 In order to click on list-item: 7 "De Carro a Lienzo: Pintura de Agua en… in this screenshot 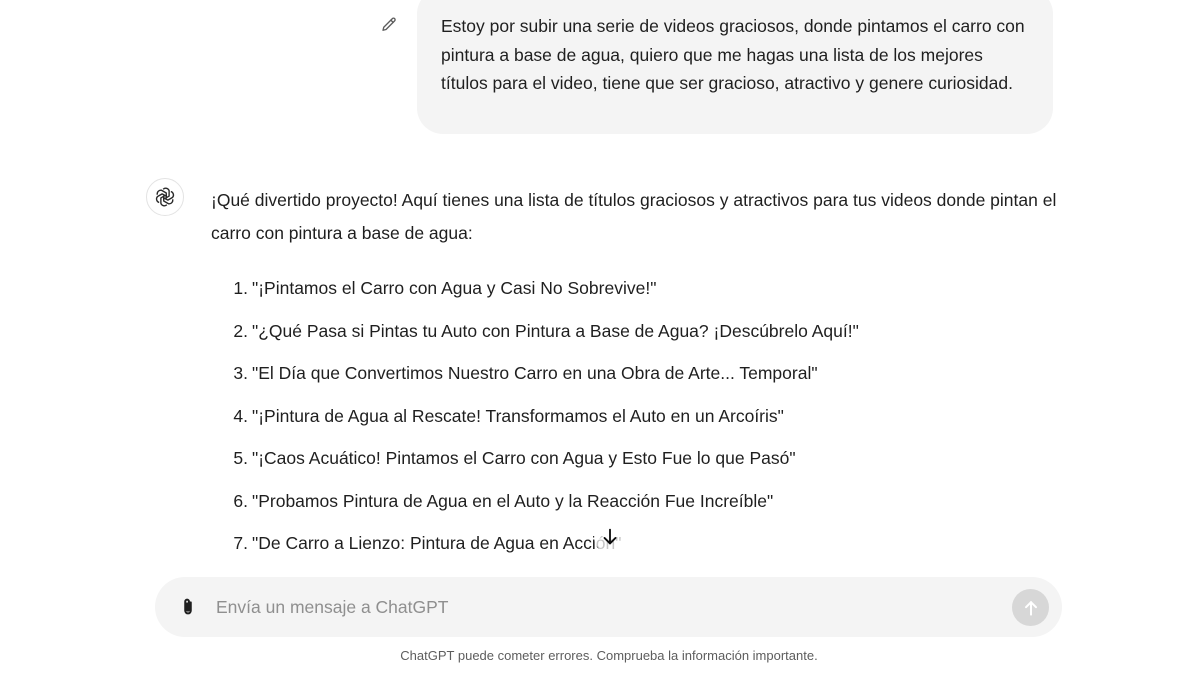, I will do `click(535, 549)`.